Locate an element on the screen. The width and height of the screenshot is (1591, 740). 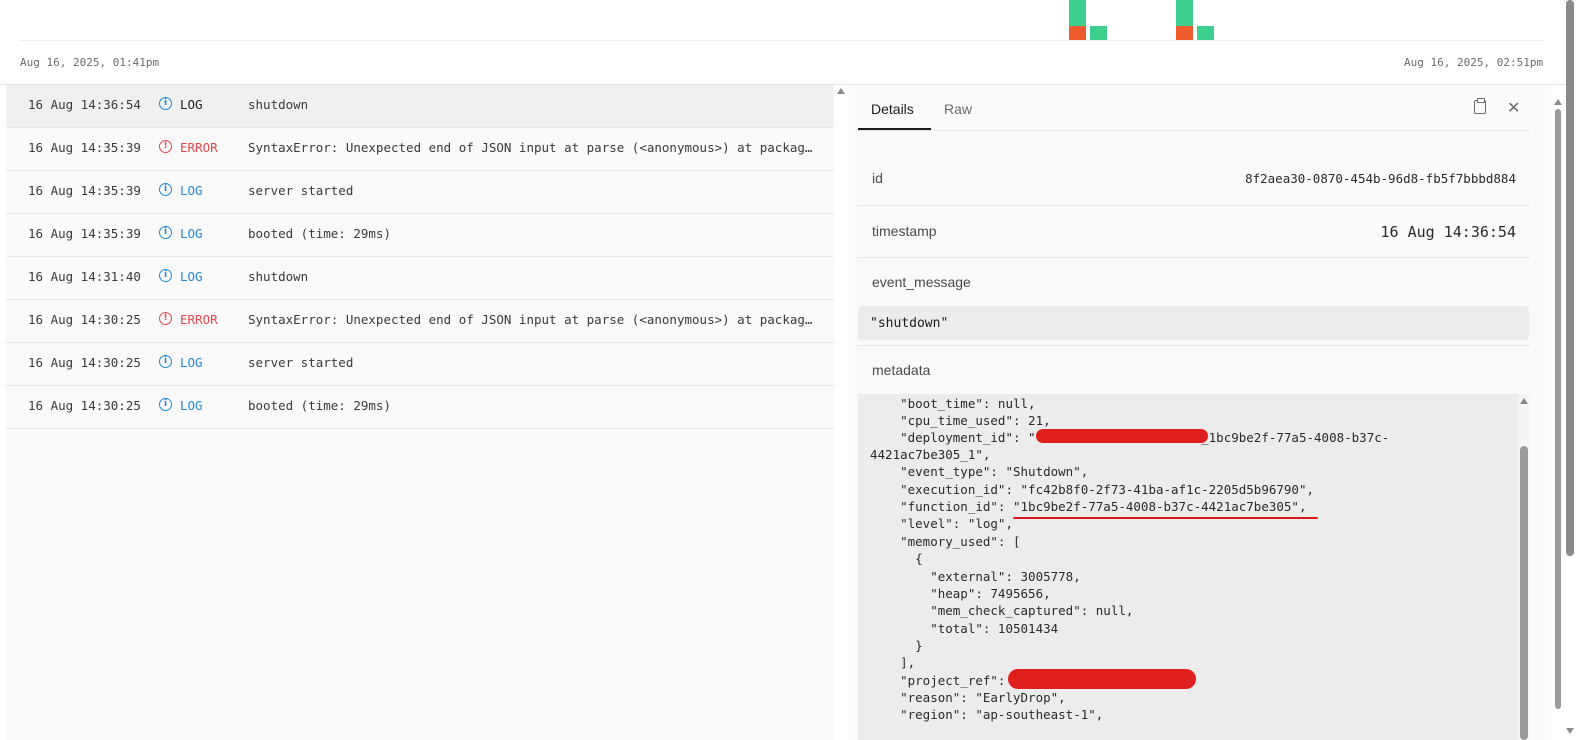
scroll-down-arrow-icon is located at coordinates (1570, 731).